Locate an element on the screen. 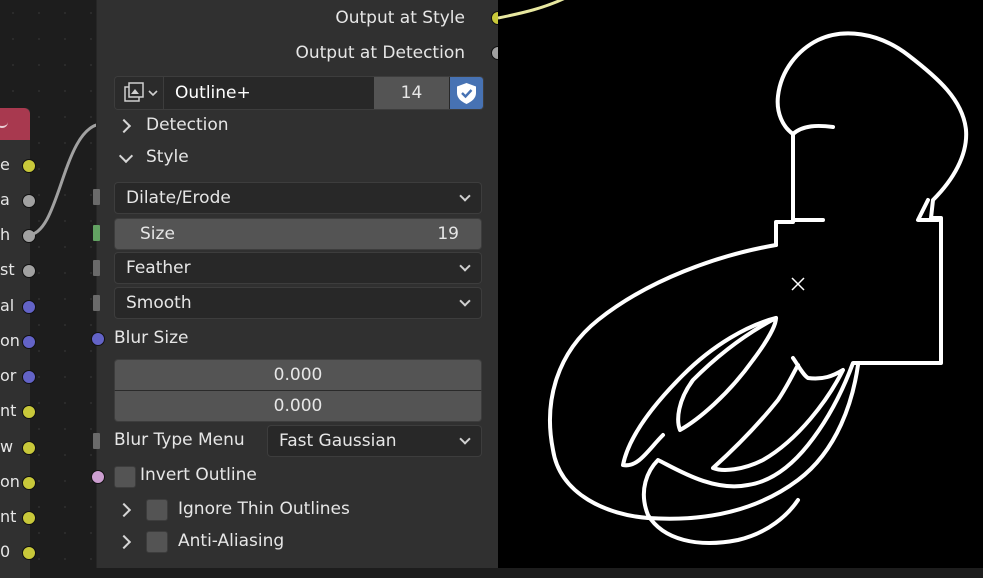 Image resolution: width=983 pixels, height=578 pixels. user-count: 14 is located at coordinates (411, 93).